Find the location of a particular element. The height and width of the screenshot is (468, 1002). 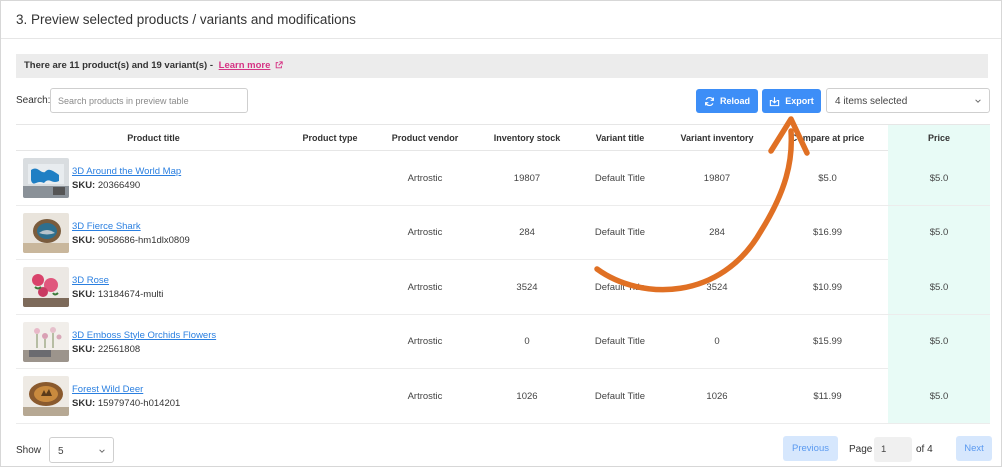

column-header: Product type is located at coordinates (330, 138).